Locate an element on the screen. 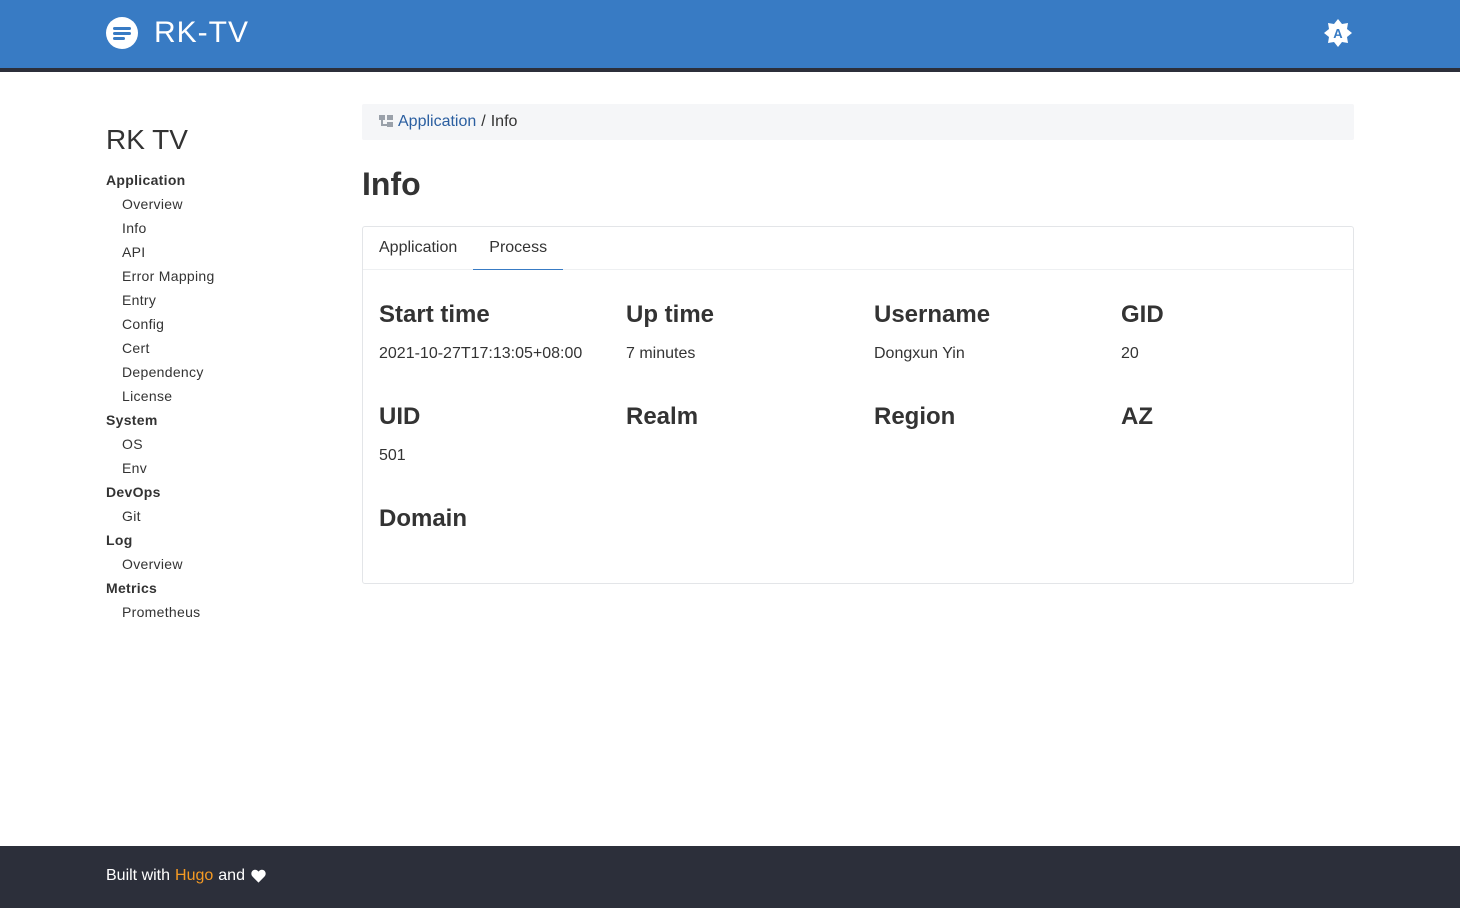 The height and width of the screenshot is (908, 1460). field-value: 20 is located at coordinates (1130, 353).